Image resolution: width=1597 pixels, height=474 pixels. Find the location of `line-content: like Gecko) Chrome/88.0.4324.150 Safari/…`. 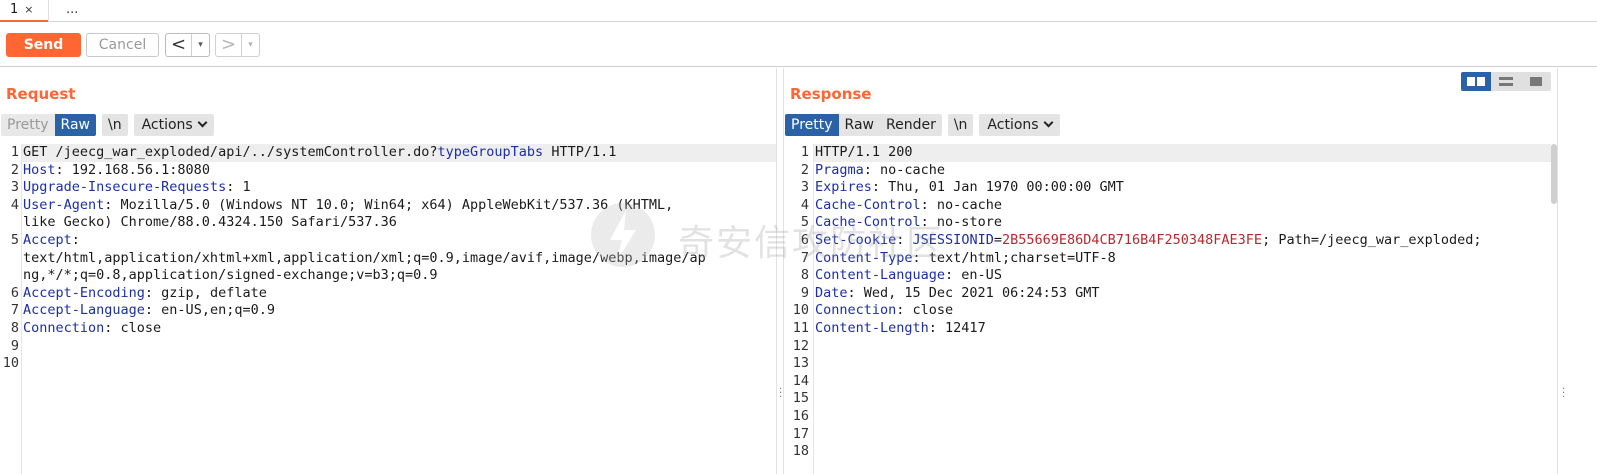

line-content: like Gecko) Chrome/88.0.4324.150 Safari/… is located at coordinates (210, 223).